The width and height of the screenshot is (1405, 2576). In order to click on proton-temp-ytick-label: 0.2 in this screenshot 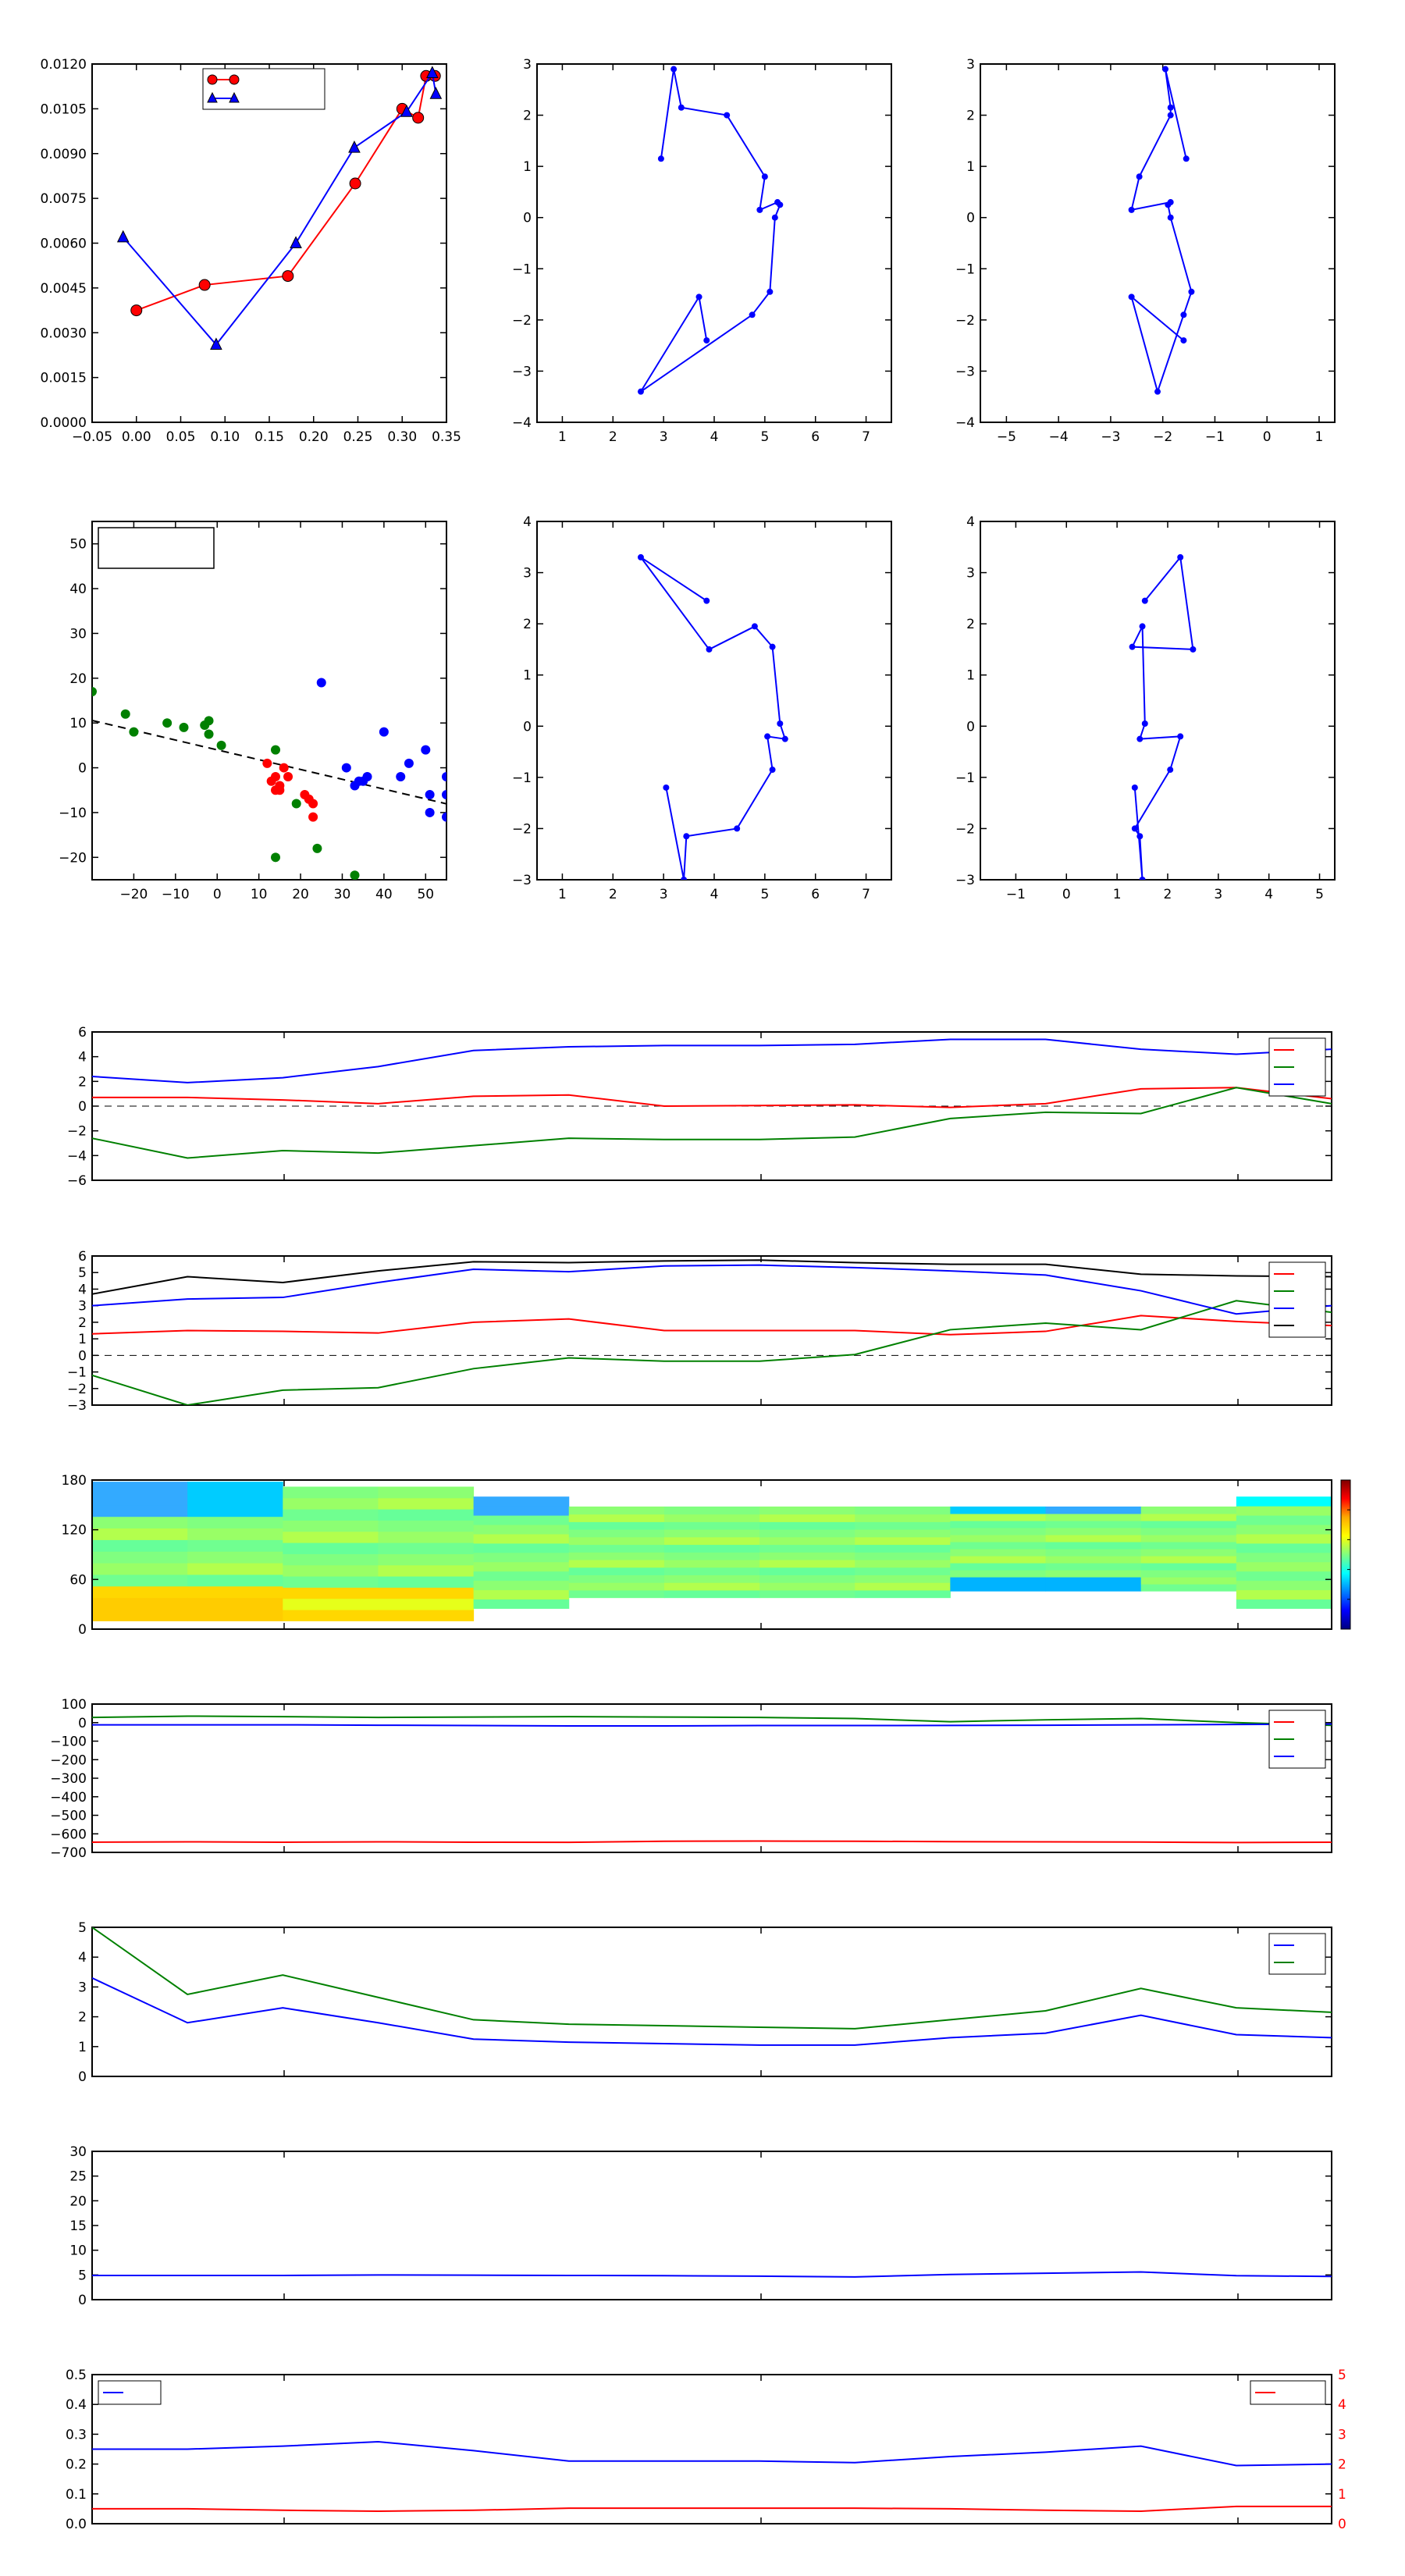, I will do `click(76, 2465)`.